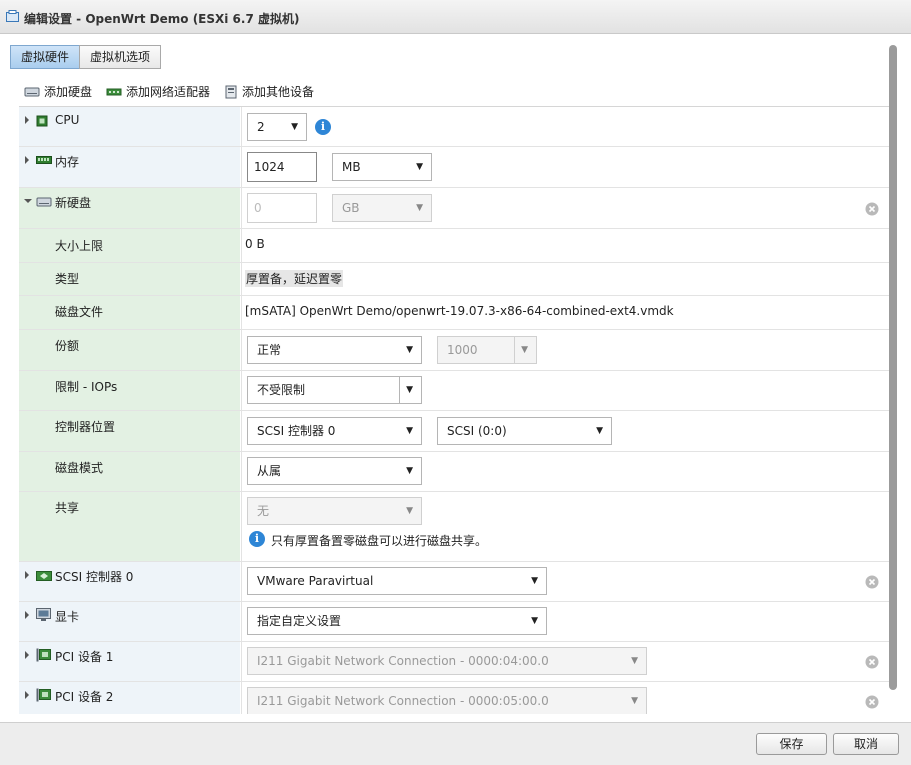 Image resolution: width=911 pixels, height=765 pixels. What do you see at coordinates (455, 743) in the screenshot?
I see `dialog-footer: 保存 取消` at bounding box center [455, 743].